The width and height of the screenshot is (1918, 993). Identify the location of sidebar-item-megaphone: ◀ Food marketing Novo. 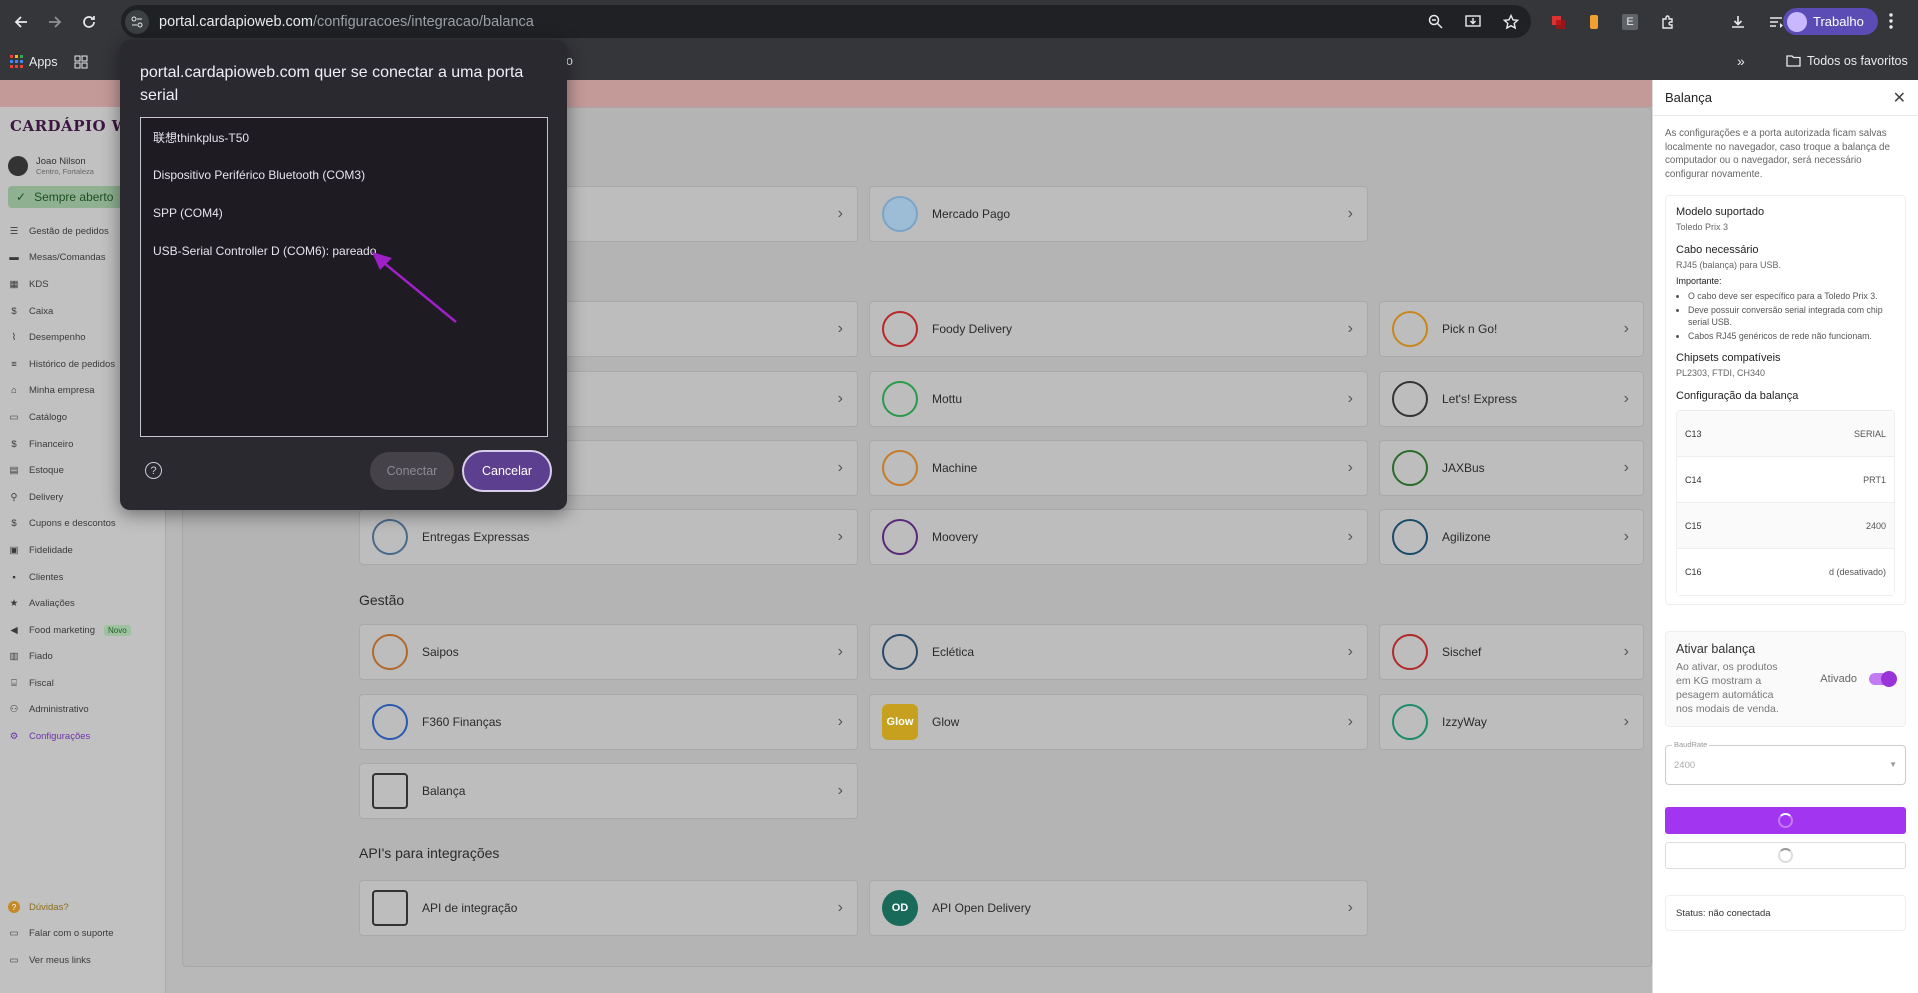
(86, 630).